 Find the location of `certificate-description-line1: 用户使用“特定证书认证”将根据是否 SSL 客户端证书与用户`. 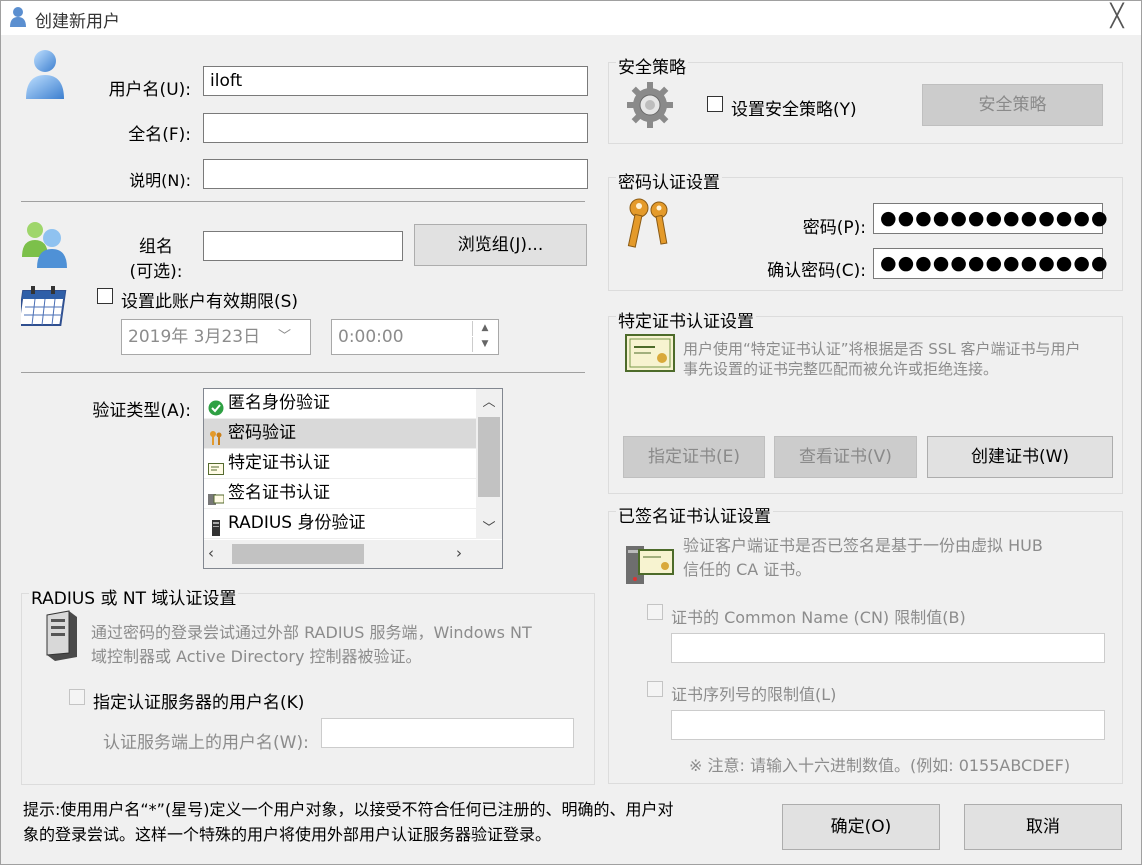

certificate-description-line1: 用户使用“特定证书认证”将根据是否 SSL 客户端证书与用户 is located at coordinates (882, 349).